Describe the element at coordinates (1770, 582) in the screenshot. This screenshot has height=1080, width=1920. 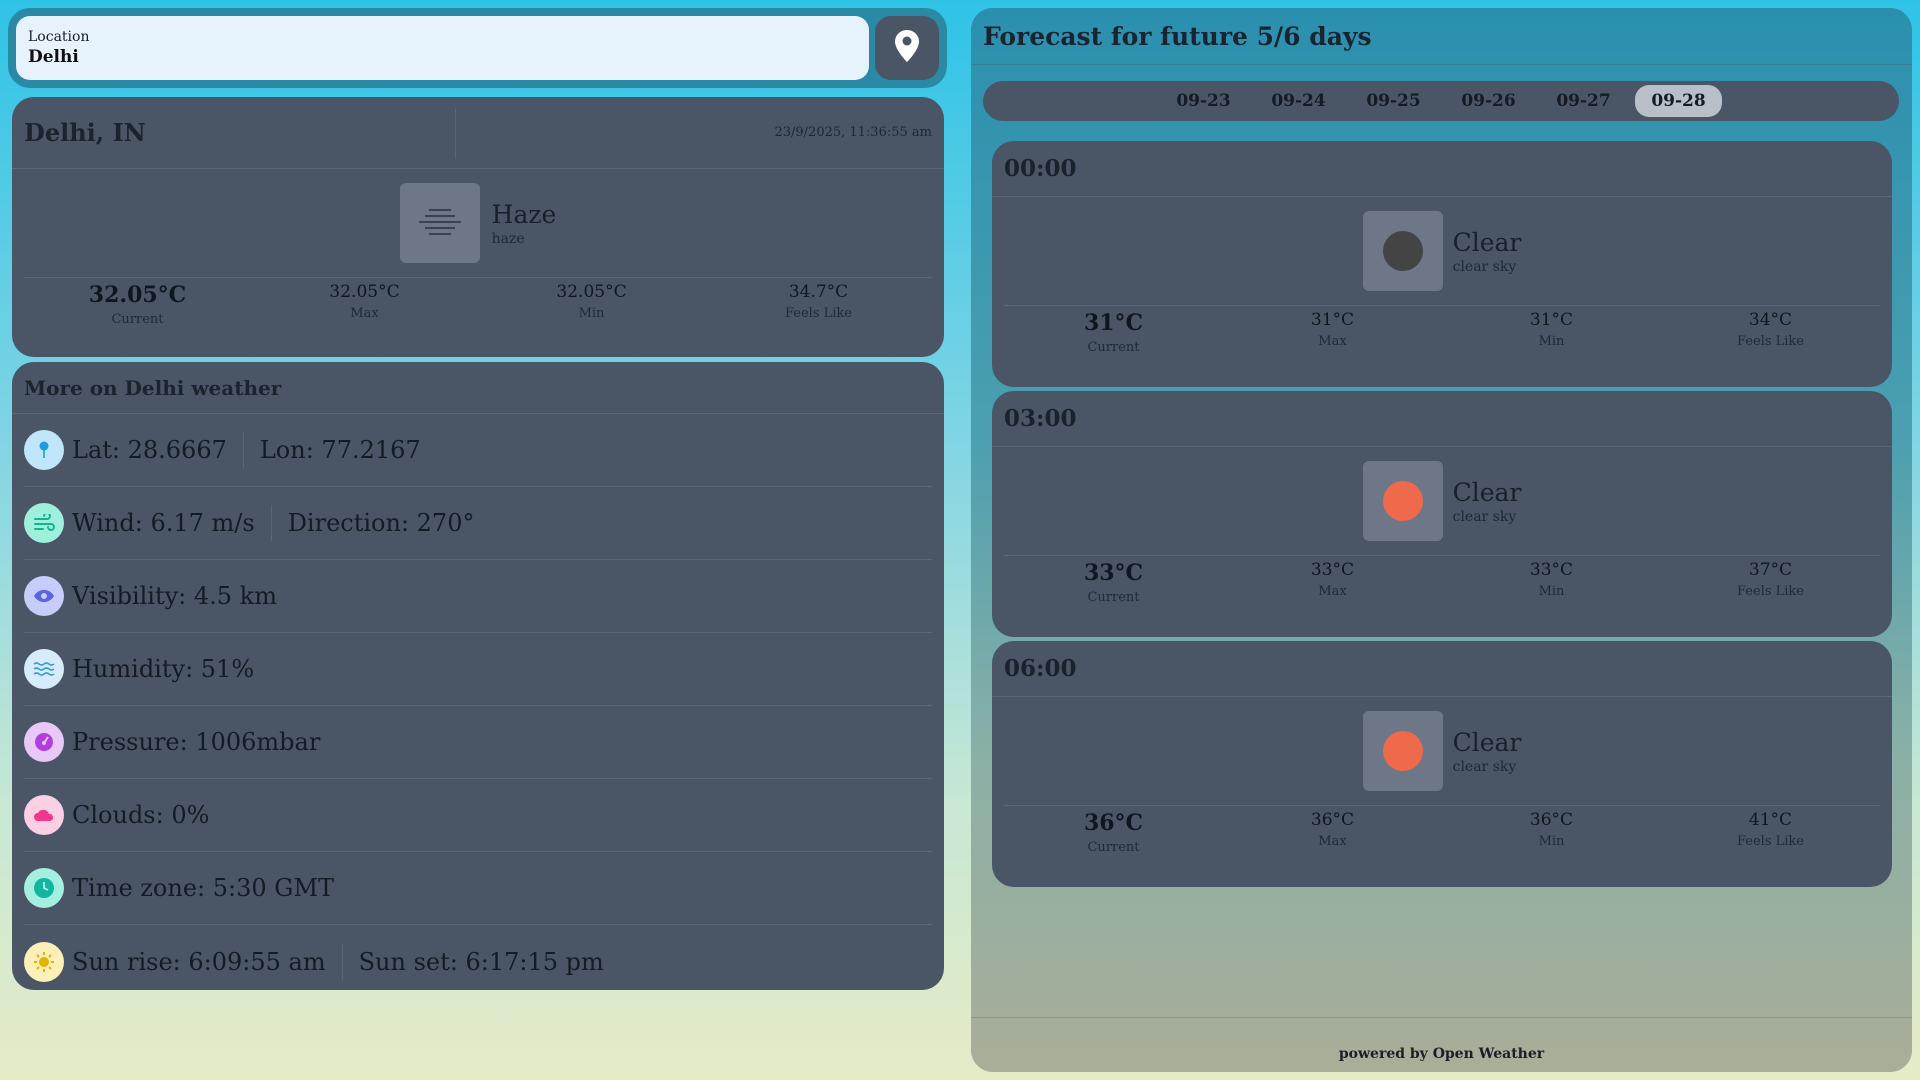
I see `stat-feels-like: 37°C Feels Like` at that location.